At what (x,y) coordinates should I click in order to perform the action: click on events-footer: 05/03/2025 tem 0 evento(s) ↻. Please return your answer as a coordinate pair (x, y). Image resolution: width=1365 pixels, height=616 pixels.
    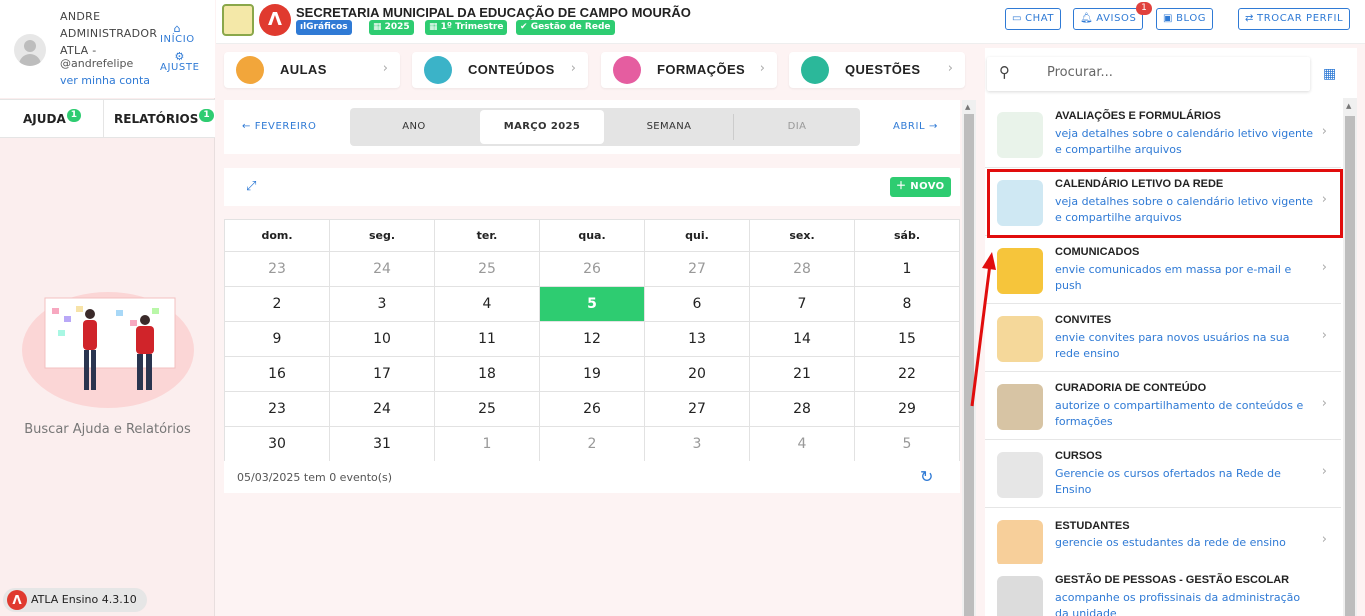
    Looking at the image, I should click on (592, 477).